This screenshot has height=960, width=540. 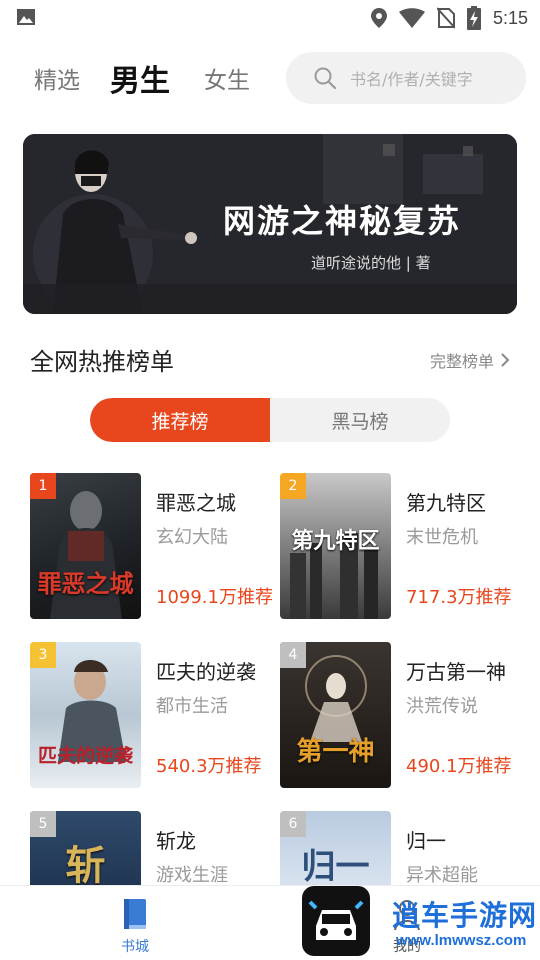 I want to click on cover-title: 斩, so click(x=85, y=865).